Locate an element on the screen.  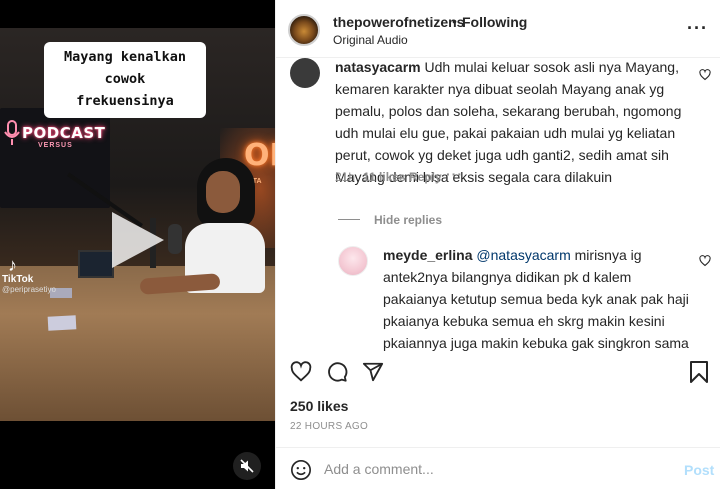
video-caption: Mayang kenalkan cowok frekuensinya is located at coordinates (125, 80).